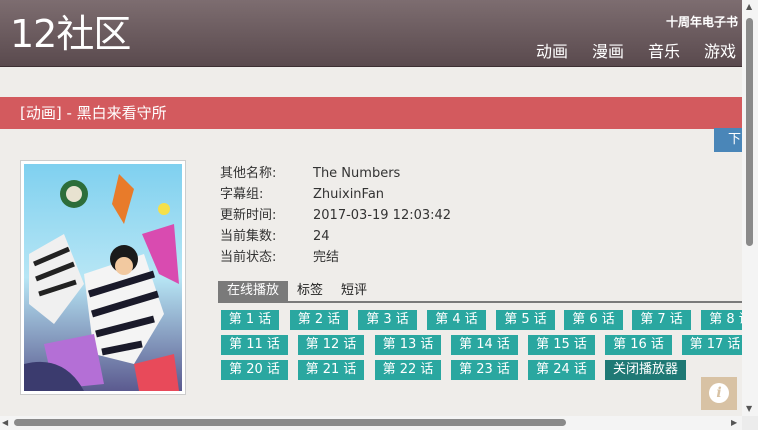 Image resolution: width=758 pixels, height=430 pixels. I want to click on info-value: ZhuixinFan, so click(349, 194).